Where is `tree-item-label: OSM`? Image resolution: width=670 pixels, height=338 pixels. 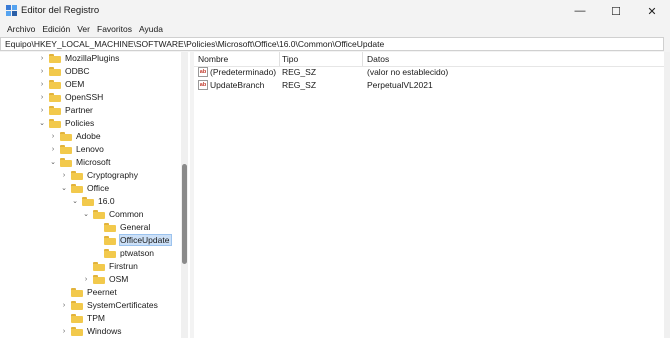 tree-item-label: OSM is located at coordinates (119, 279).